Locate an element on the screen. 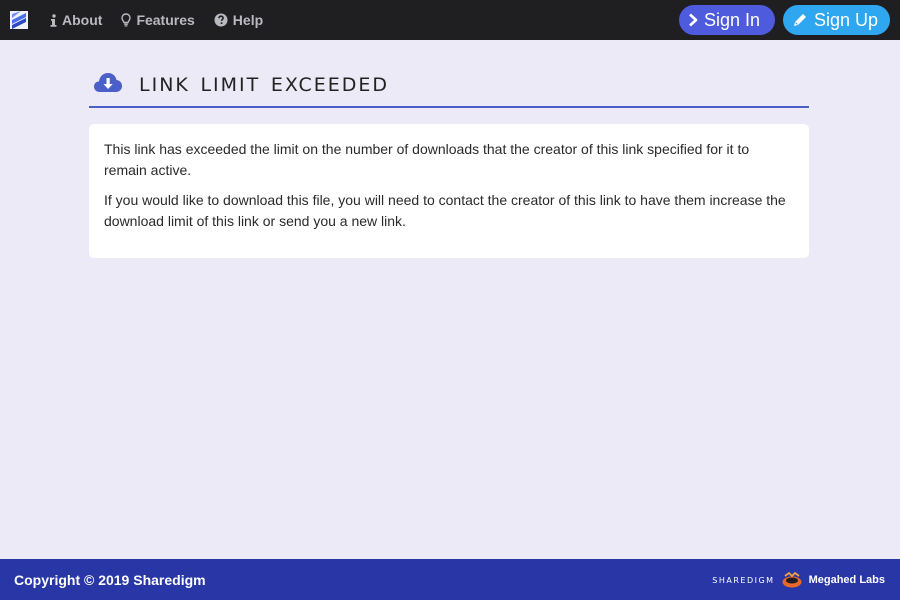 The width and height of the screenshot is (900, 600). nav-about-link: About is located at coordinates (76, 20).